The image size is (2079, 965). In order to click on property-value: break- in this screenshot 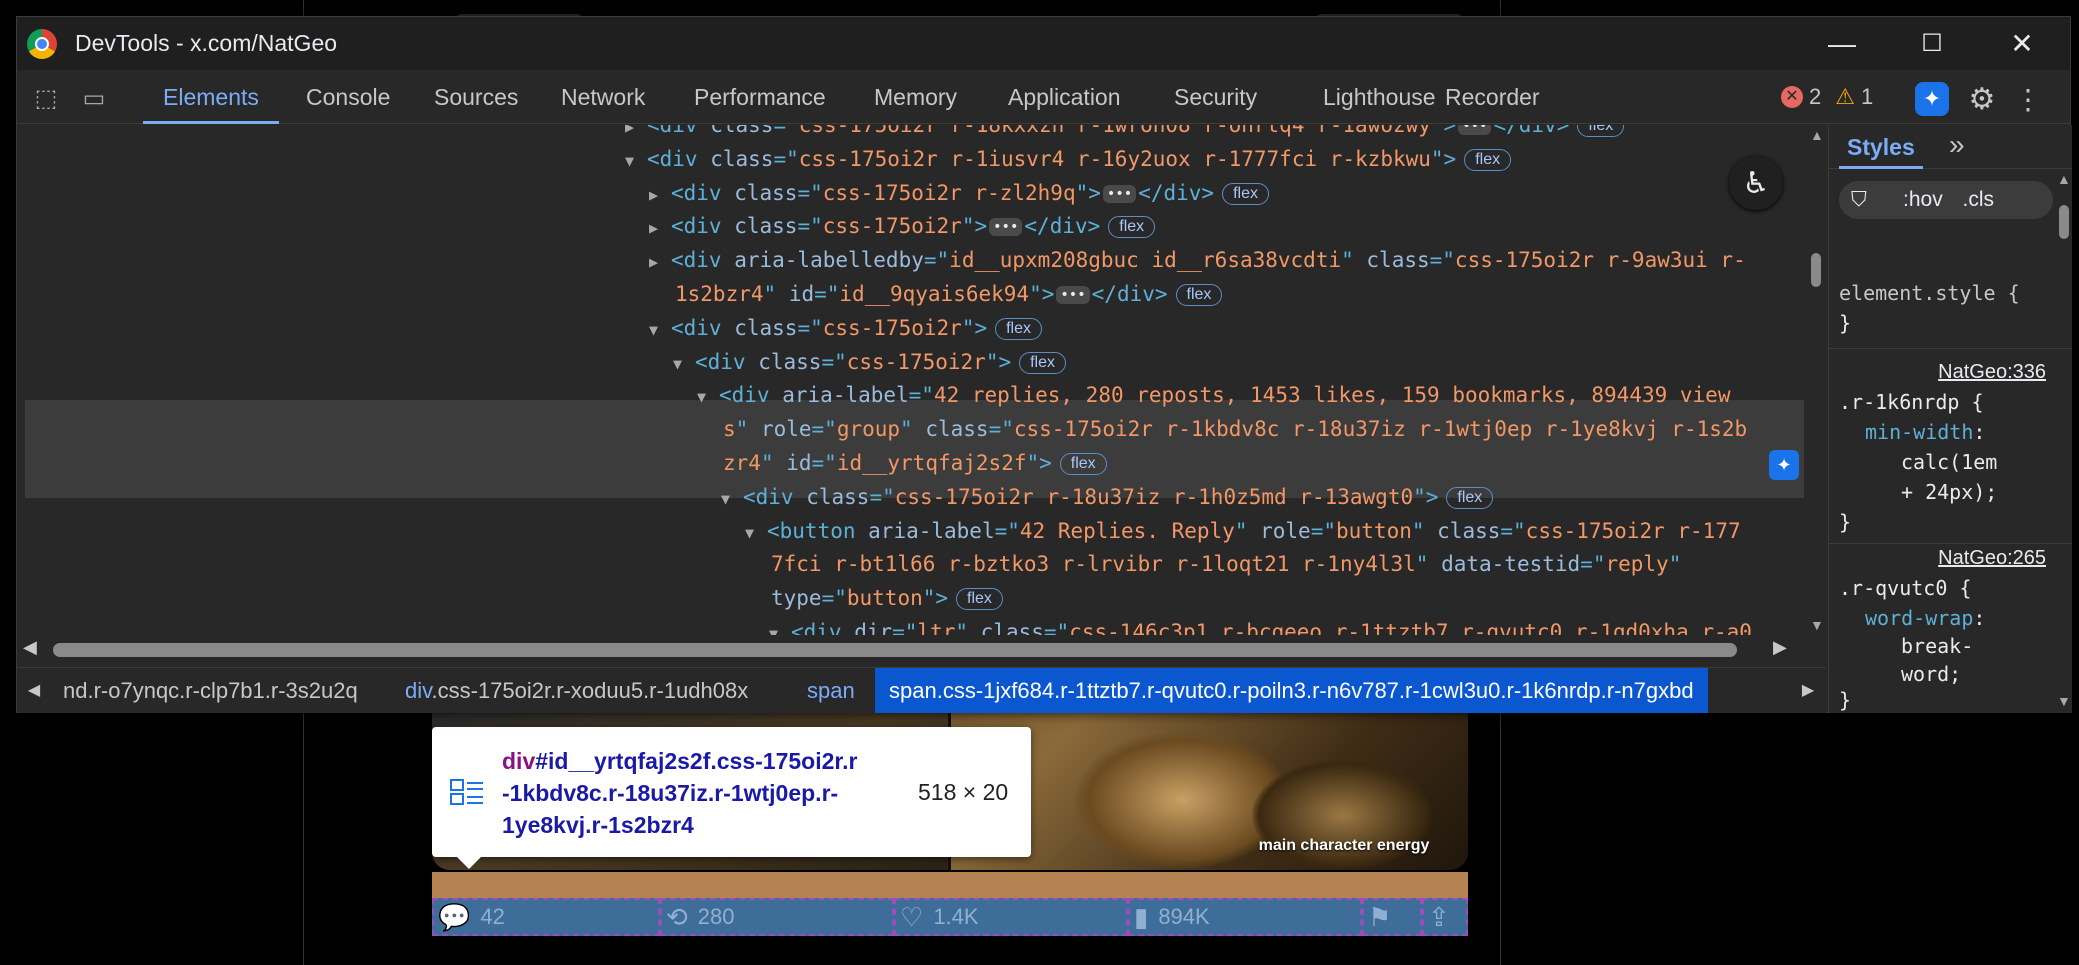, I will do `click(1937, 646)`.